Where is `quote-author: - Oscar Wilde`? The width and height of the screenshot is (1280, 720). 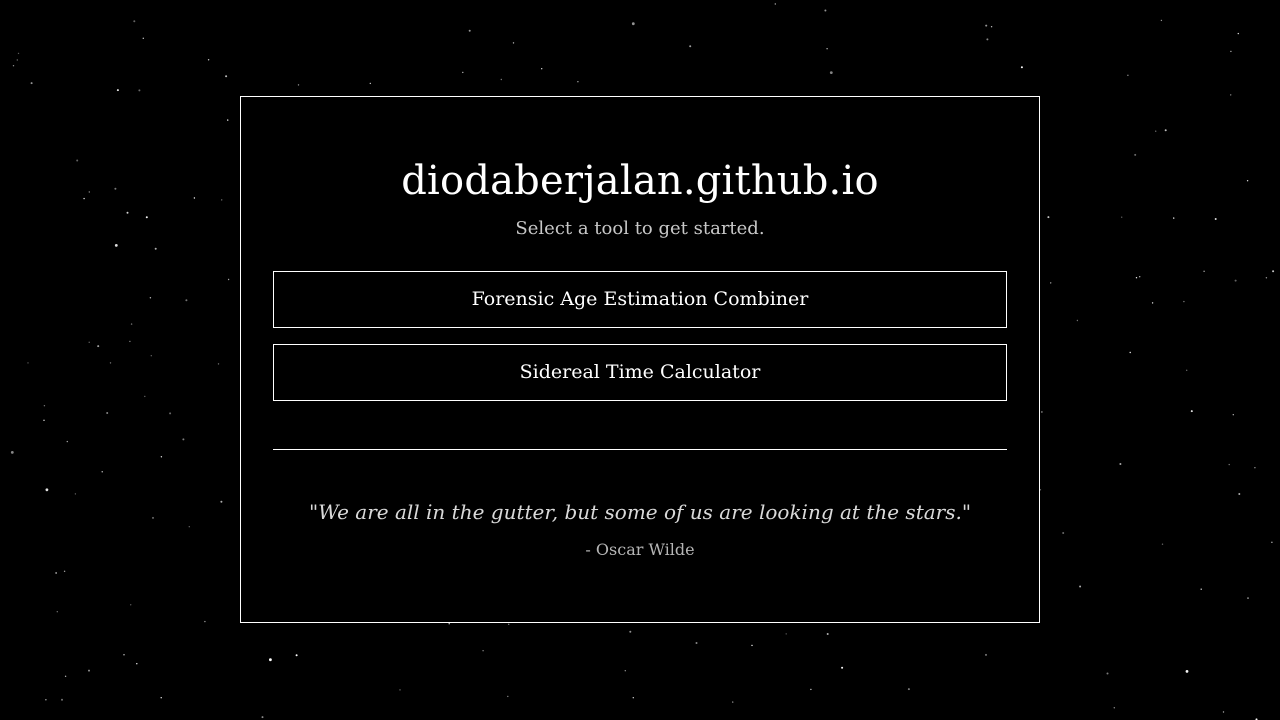
quote-author: - Oscar Wilde is located at coordinates (640, 549).